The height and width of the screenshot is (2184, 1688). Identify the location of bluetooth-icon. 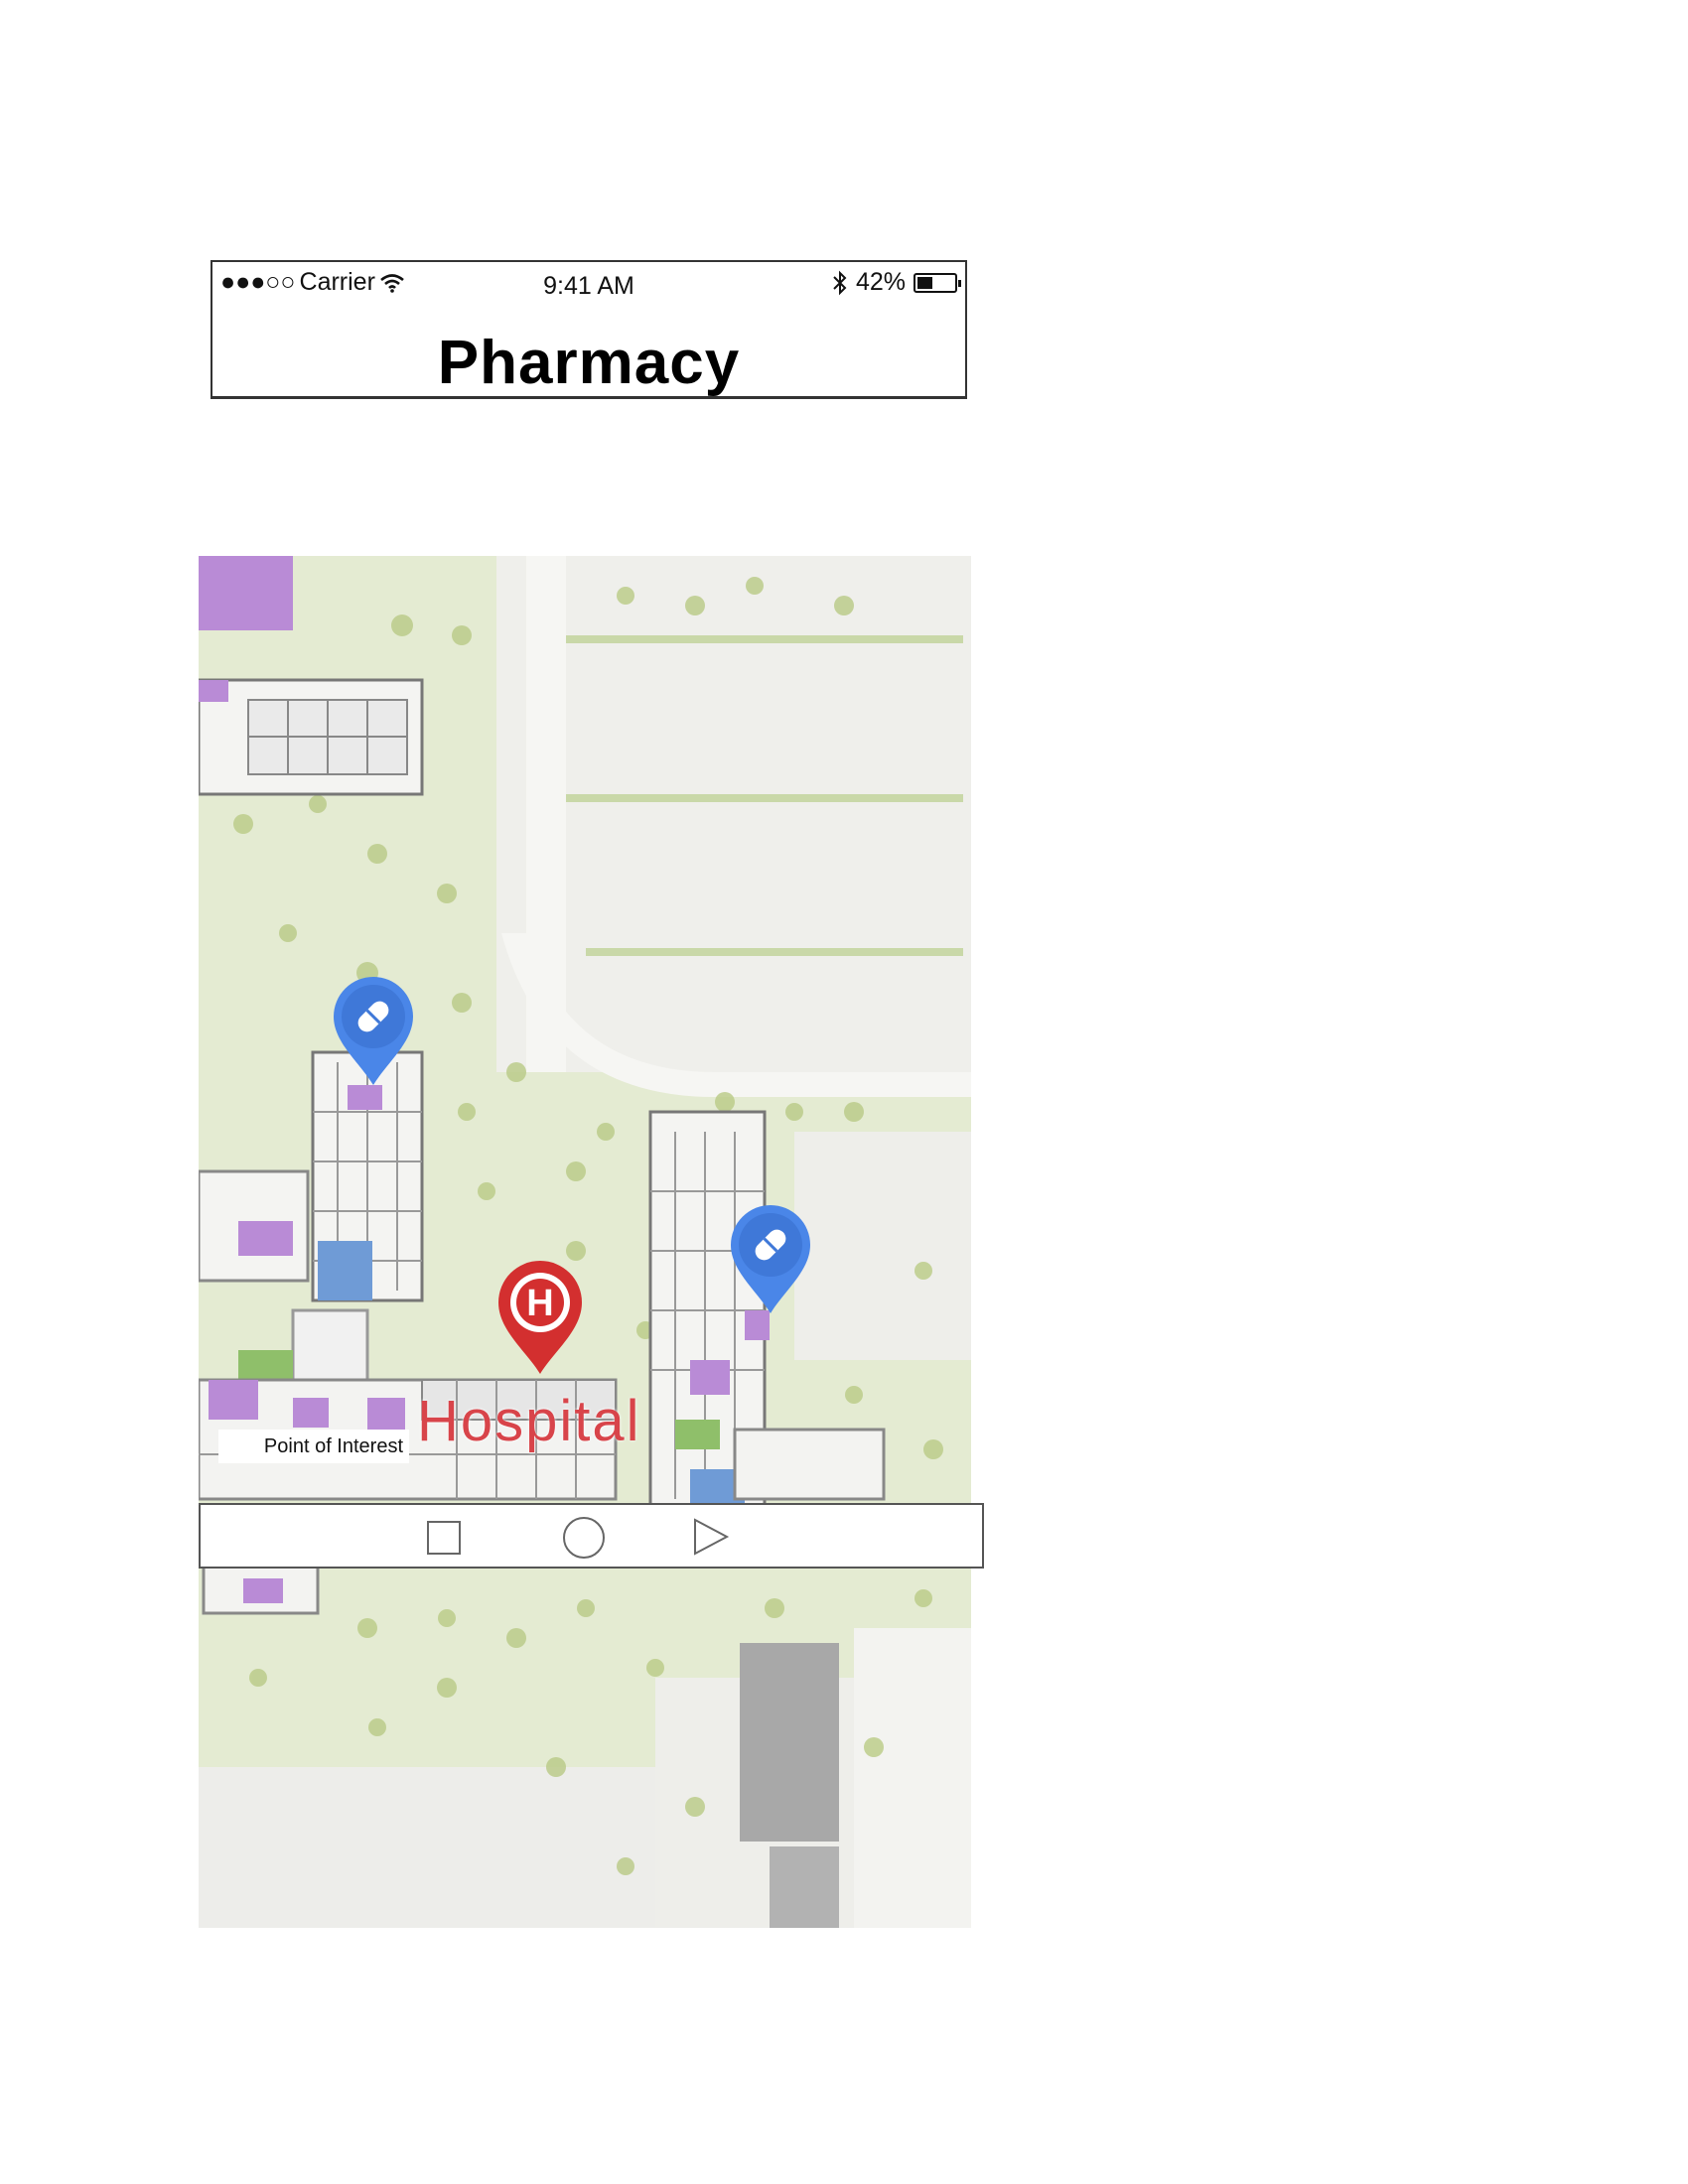
(840, 282).